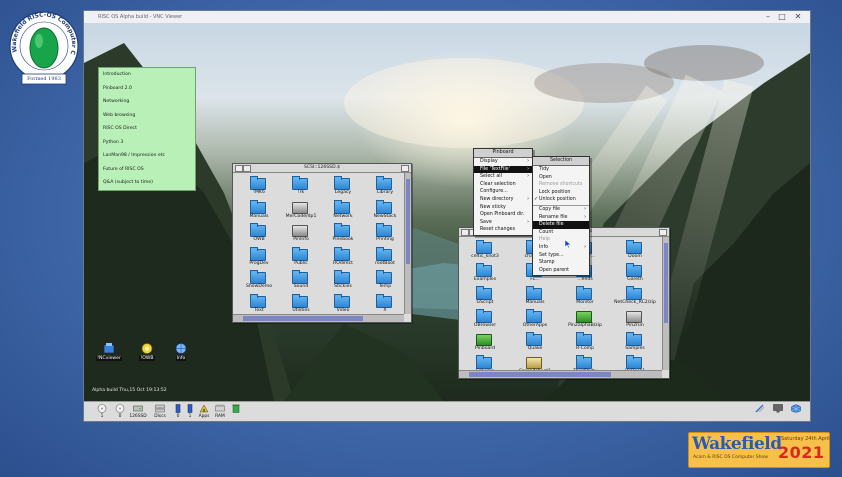  I want to click on desktop-icon-ncviewer: !NCviewer, so click(109, 353).